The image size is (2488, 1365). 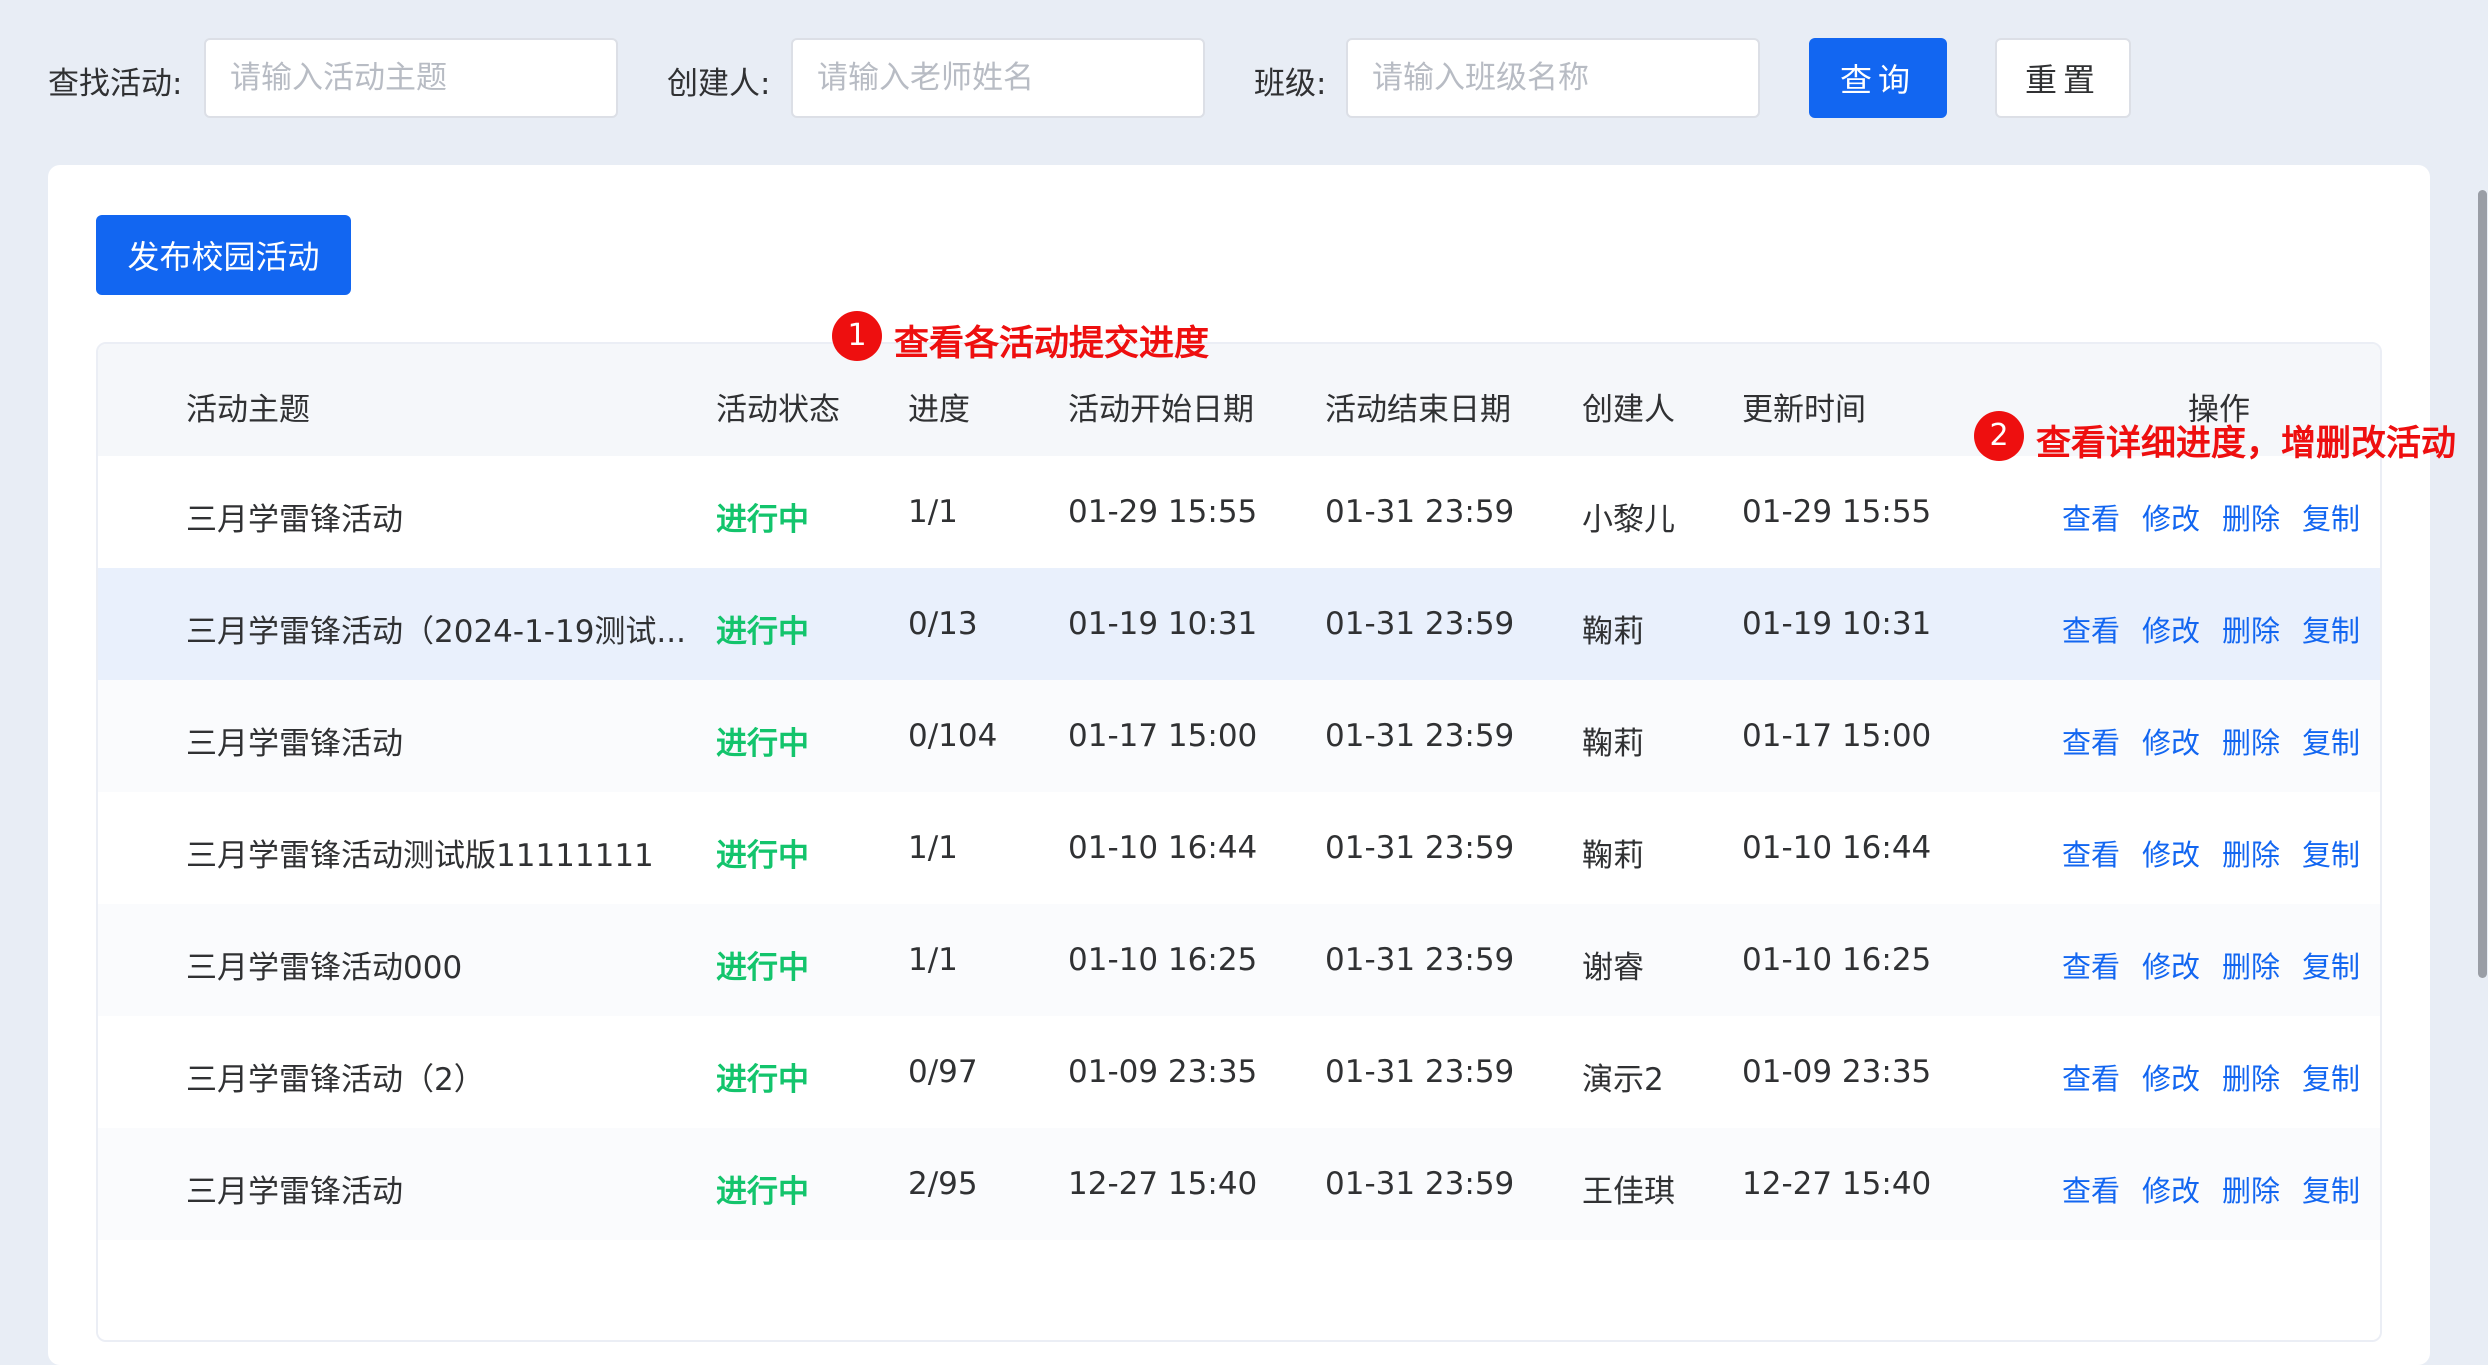 What do you see at coordinates (943, 624) in the screenshot?
I see `row-progress: 0/13` at bounding box center [943, 624].